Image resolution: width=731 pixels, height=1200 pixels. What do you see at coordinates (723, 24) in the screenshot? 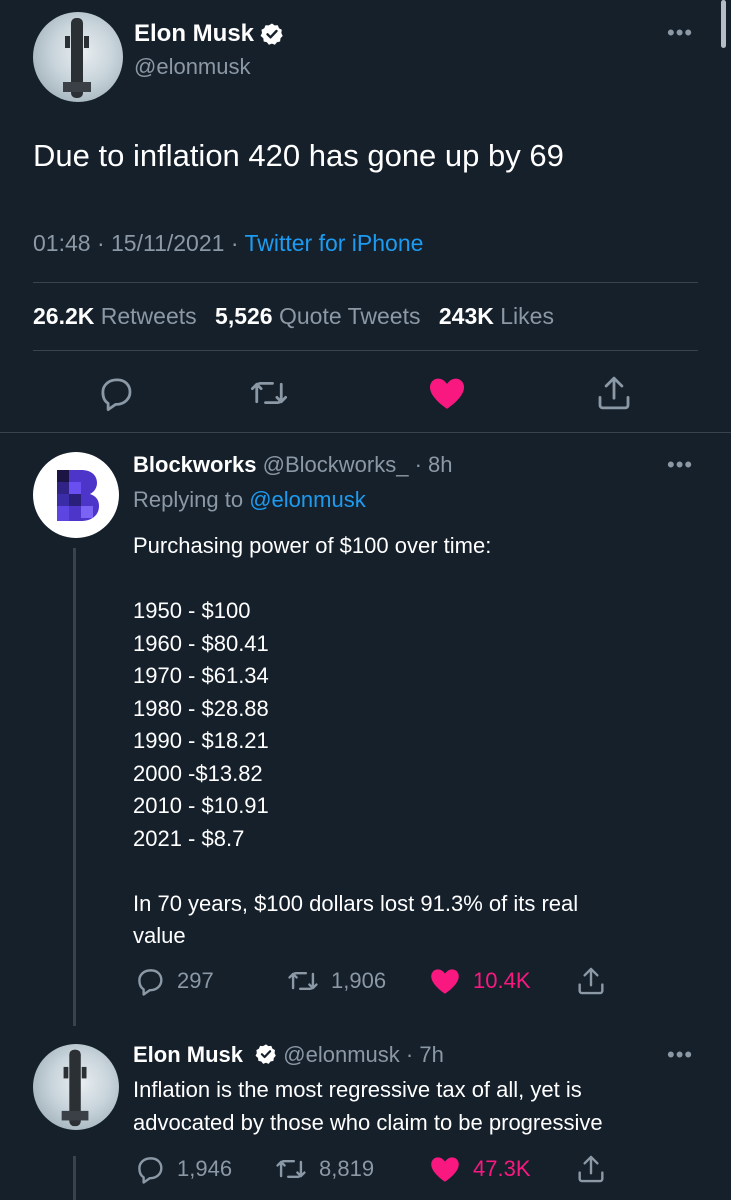
I see `scrollbar` at bounding box center [723, 24].